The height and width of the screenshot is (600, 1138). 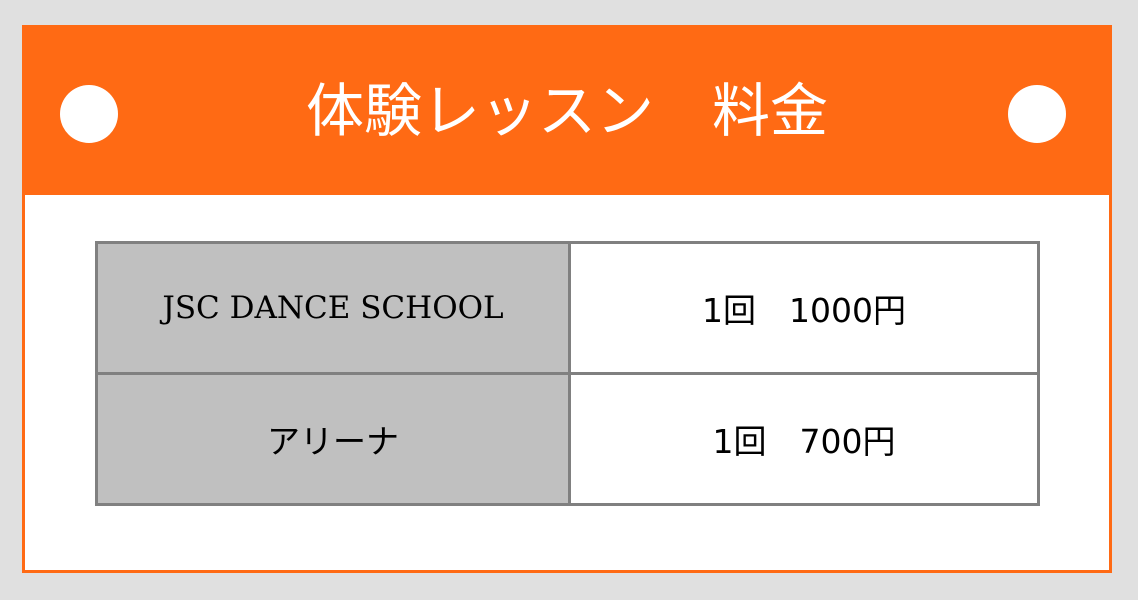 I want to click on row-price-jsc-dance-school: 1回 1000円, so click(x=804, y=308).